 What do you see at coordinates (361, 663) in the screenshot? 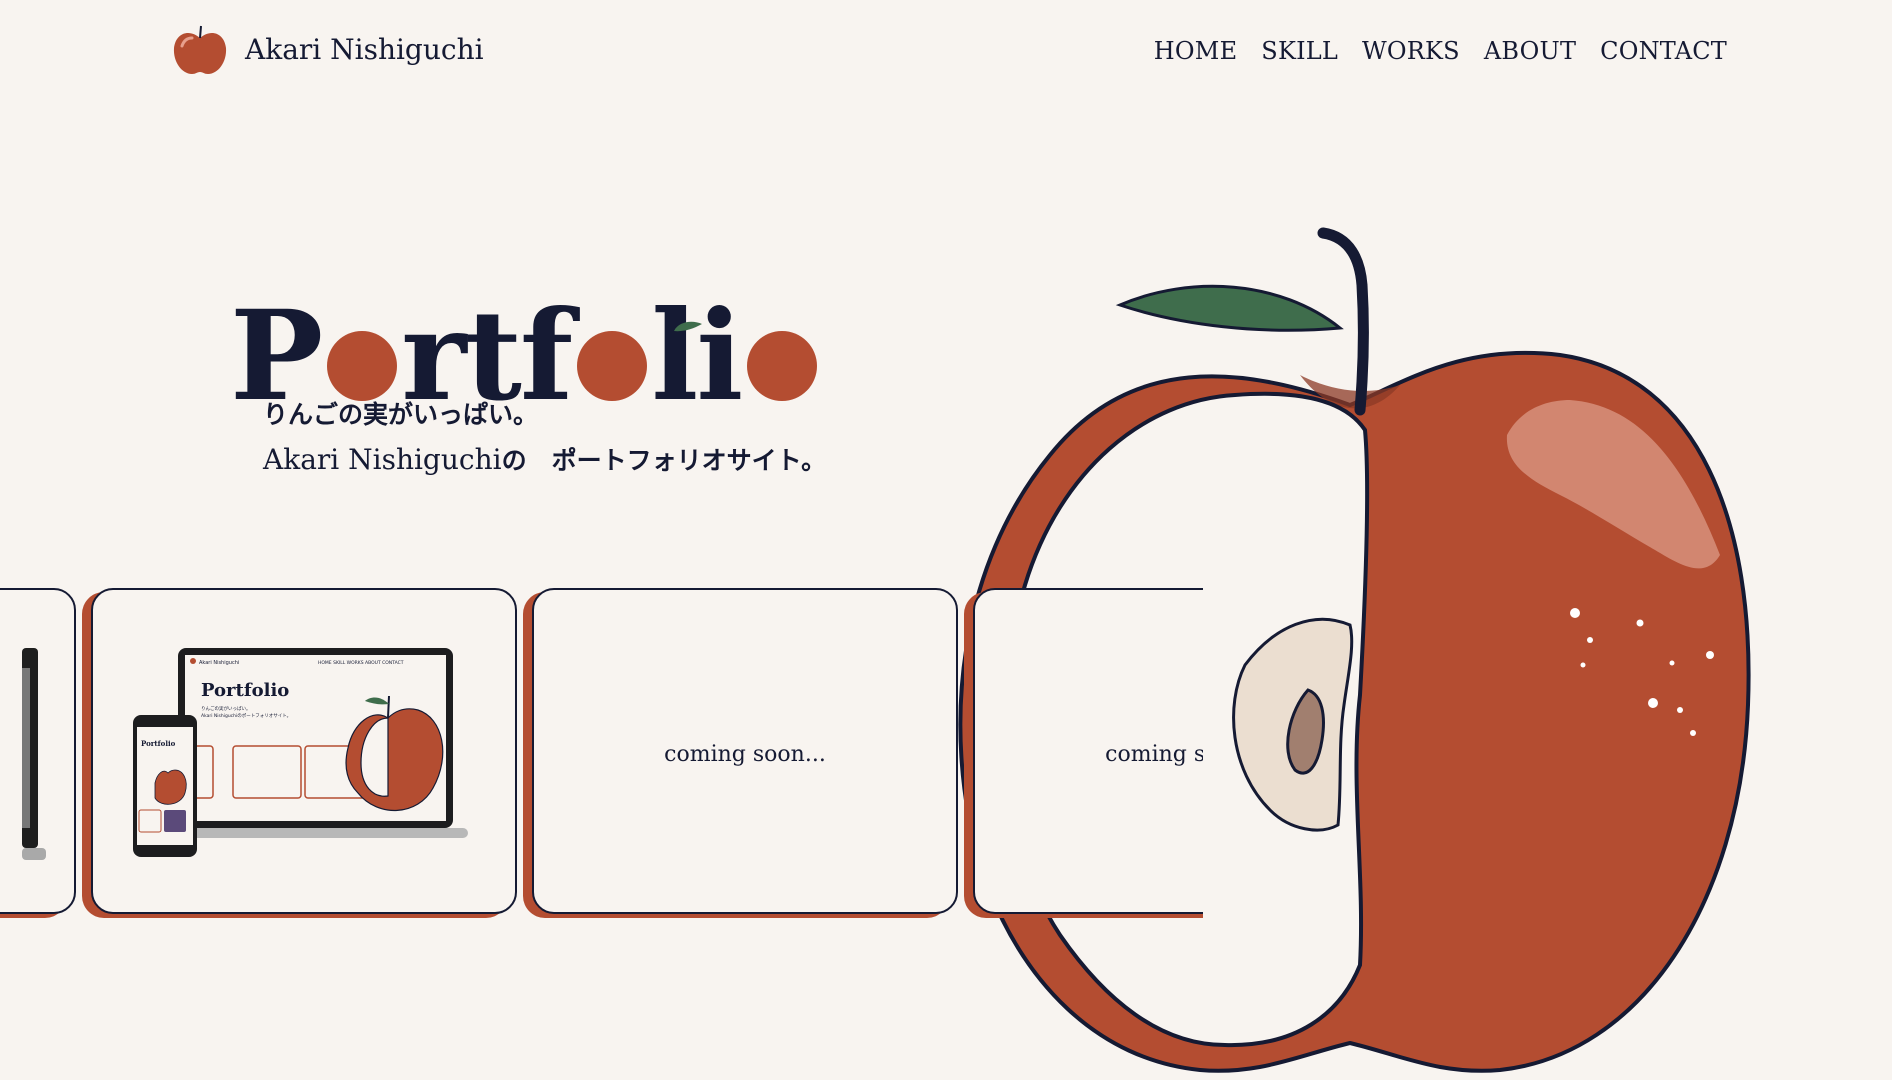
I see `mockup-nav: HOME SKILL WORKS ABOUT CONTACT` at bounding box center [361, 663].